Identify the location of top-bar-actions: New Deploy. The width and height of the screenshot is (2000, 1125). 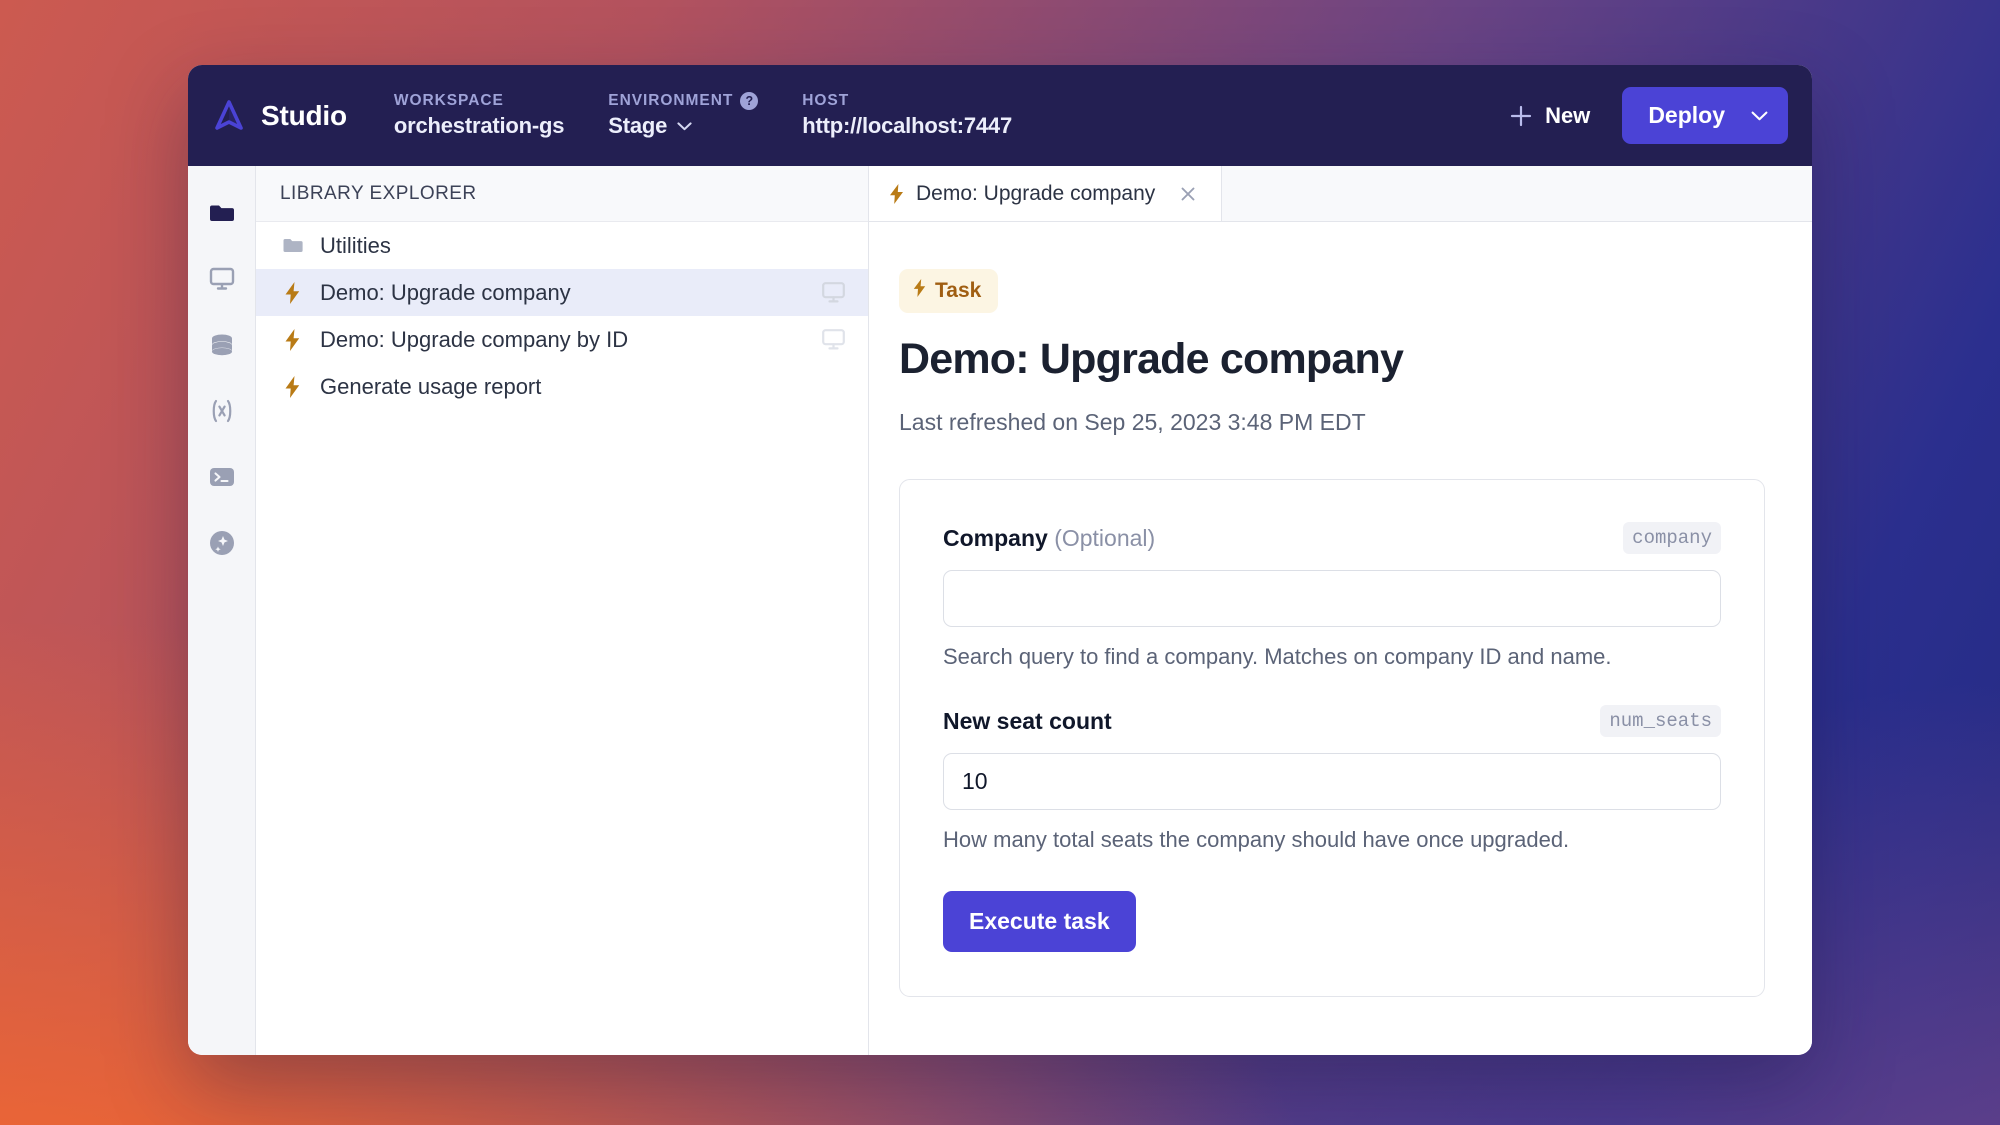
(1644, 115).